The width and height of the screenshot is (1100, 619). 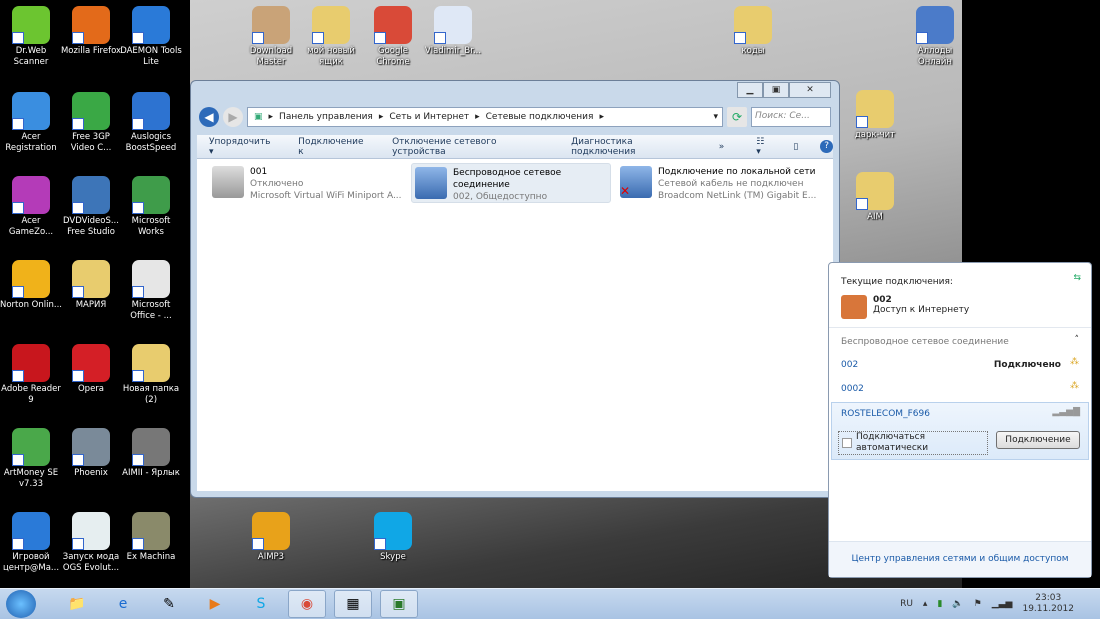 I want to click on close-button: ✕, so click(x=810, y=90).